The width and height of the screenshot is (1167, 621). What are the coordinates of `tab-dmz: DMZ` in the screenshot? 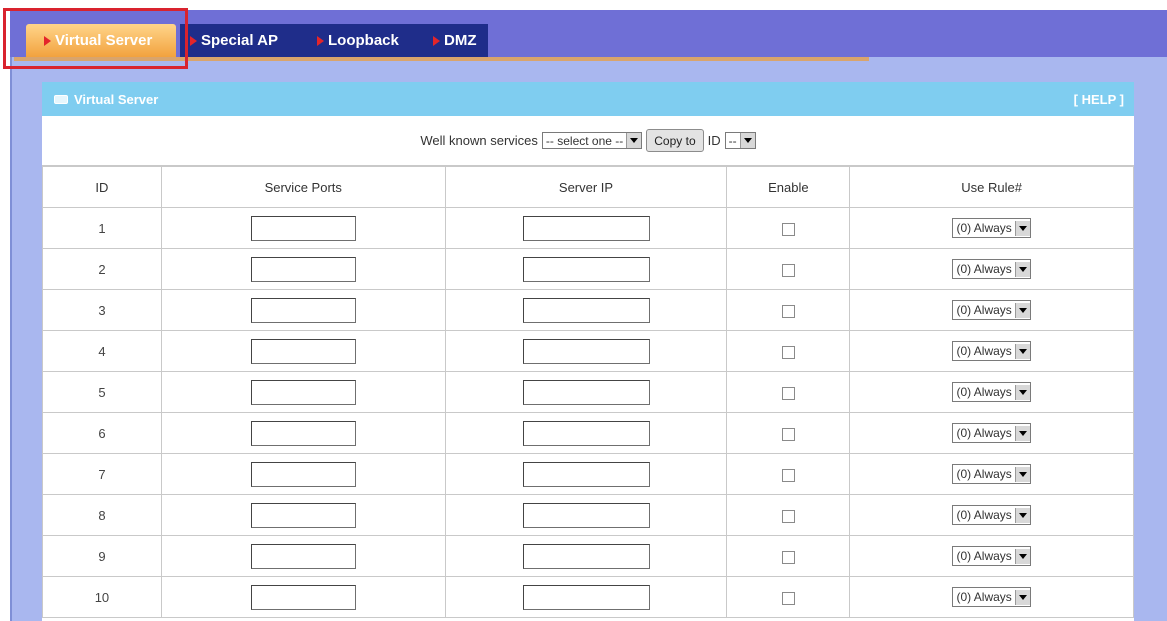 It's located at (455, 40).